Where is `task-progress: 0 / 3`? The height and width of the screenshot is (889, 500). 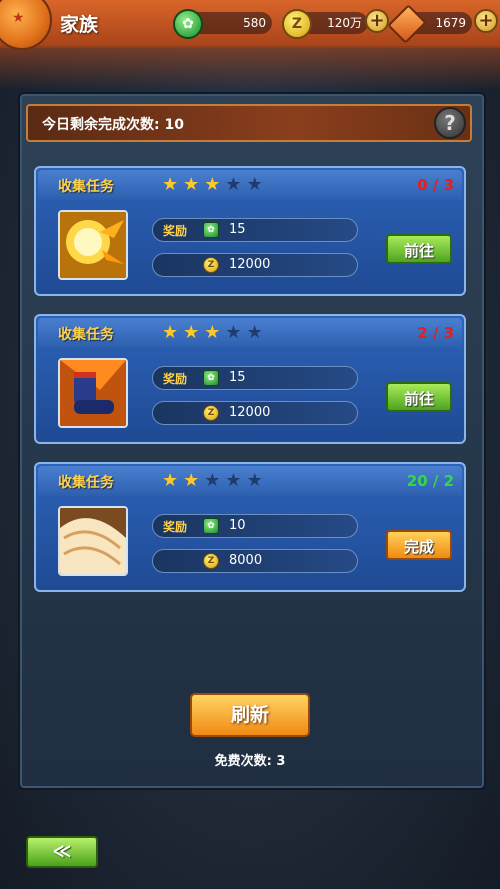 task-progress: 0 / 3 is located at coordinates (435, 185).